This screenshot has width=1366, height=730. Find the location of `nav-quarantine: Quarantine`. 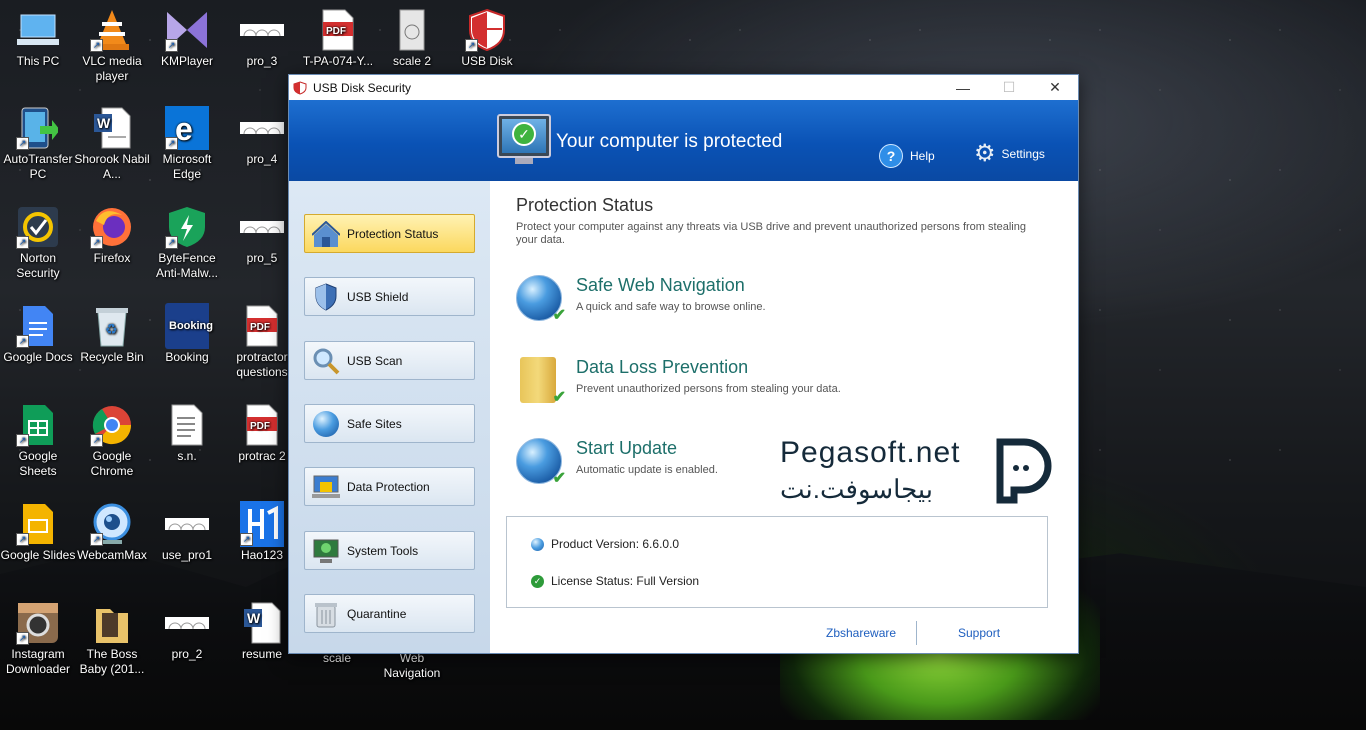

nav-quarantine: Quarantine is located at coordinates (389, 613).